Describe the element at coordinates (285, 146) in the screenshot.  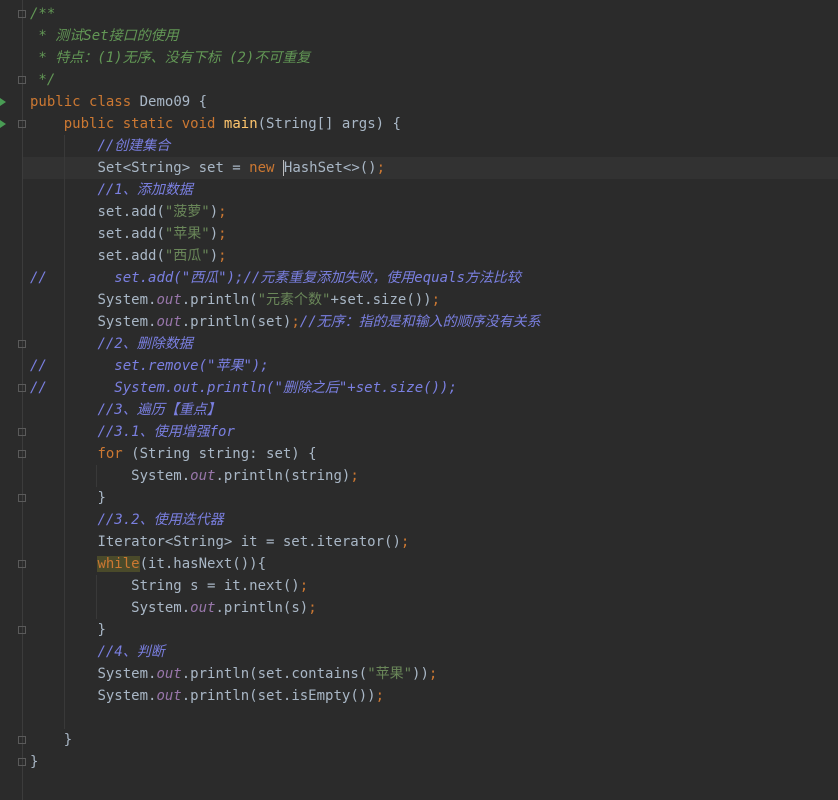
I see `code-line: //创建集合` at that location.